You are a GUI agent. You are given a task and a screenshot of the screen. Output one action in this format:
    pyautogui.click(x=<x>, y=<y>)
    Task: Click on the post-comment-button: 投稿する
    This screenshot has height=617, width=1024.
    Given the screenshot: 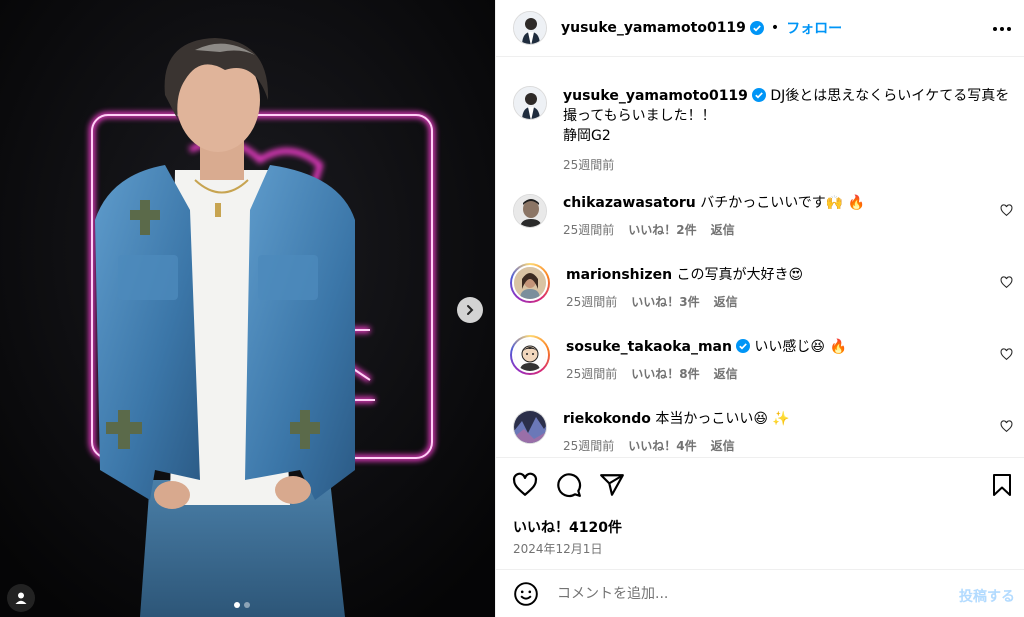 What is the action you would take?
    pyautogui.click(x=987, y=596)
    